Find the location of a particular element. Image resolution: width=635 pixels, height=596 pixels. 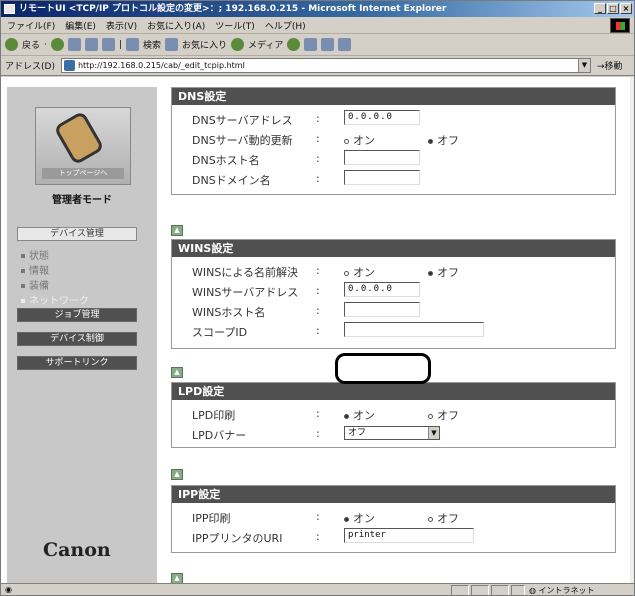

subnav-status: 状態 is located at coordinates (35, 254).